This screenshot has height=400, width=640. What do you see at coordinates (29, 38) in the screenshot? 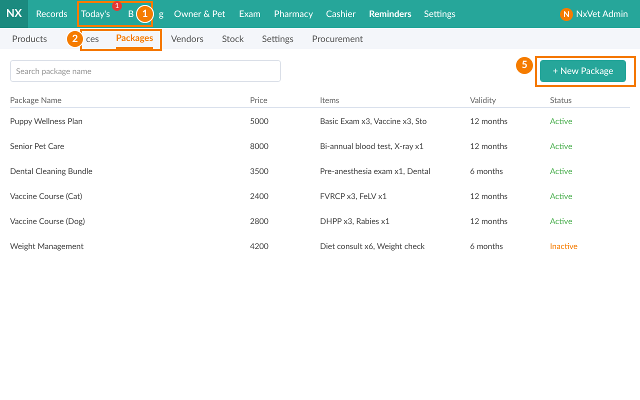
I see `sub-nav-tab: Products` at bounding box center [29, 38].